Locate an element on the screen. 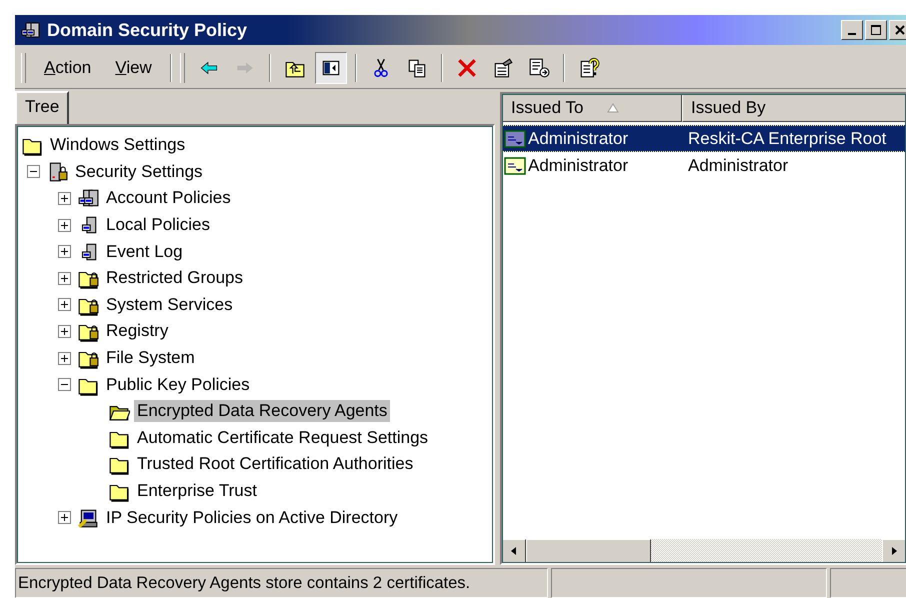 The image size is (906, 598). menu-item: Action is located at coordinates (68, 68).